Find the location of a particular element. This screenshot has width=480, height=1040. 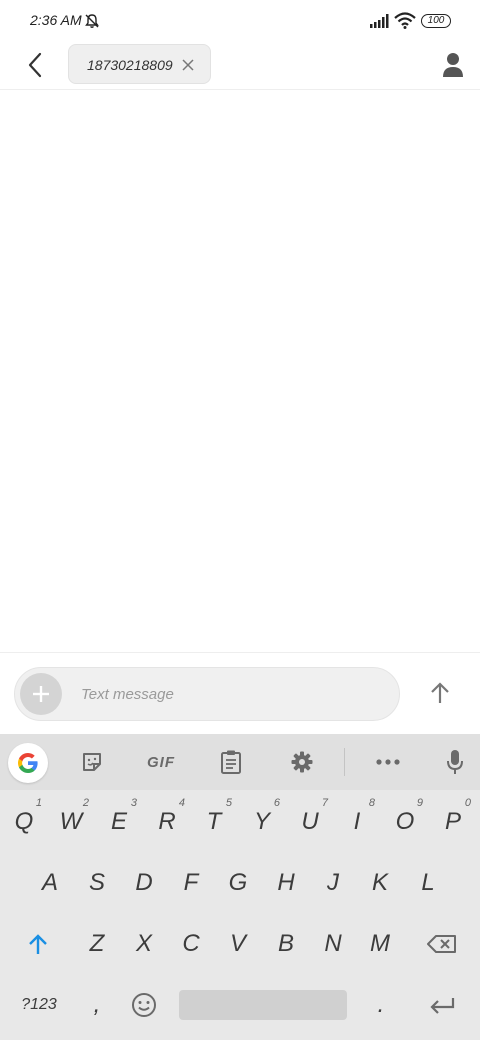

sticker-icon is located at coordinates (92, 762).